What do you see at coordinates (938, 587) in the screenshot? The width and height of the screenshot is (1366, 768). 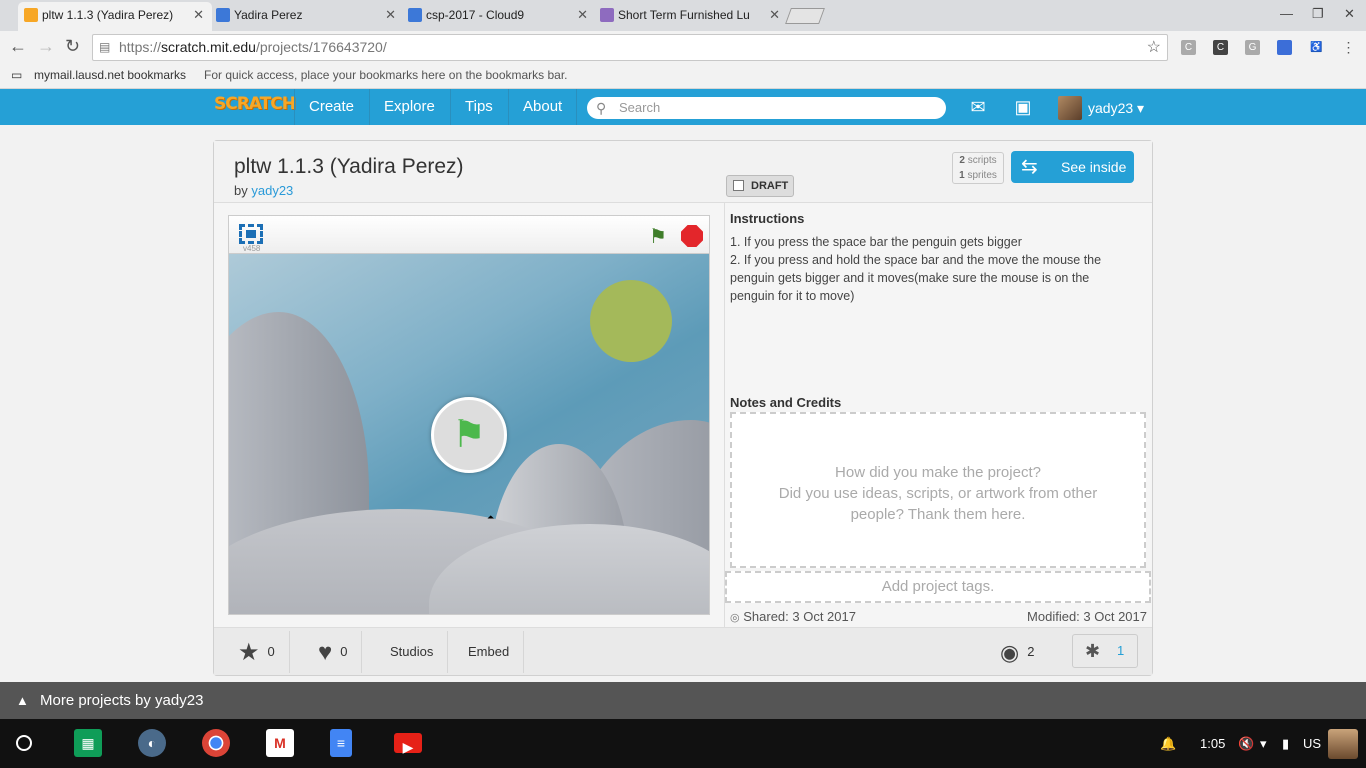 I see `tags-input: Add project tags.` at bounding box center [938, 587].